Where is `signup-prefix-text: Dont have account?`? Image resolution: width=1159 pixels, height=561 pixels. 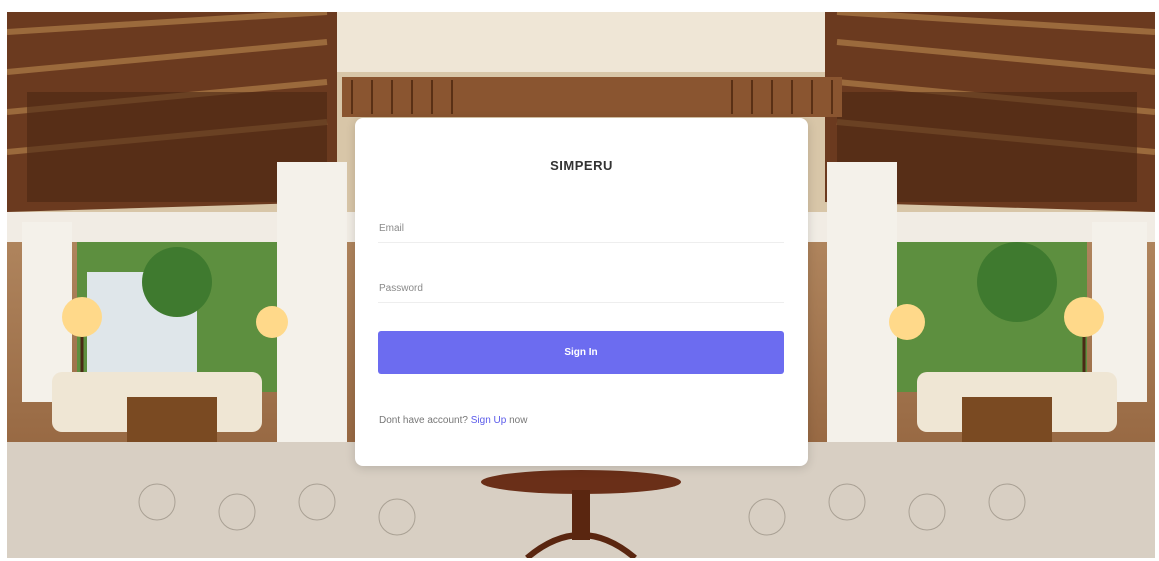 signup-prefix-text: Dont have account? is located at coordinates (423, 420).